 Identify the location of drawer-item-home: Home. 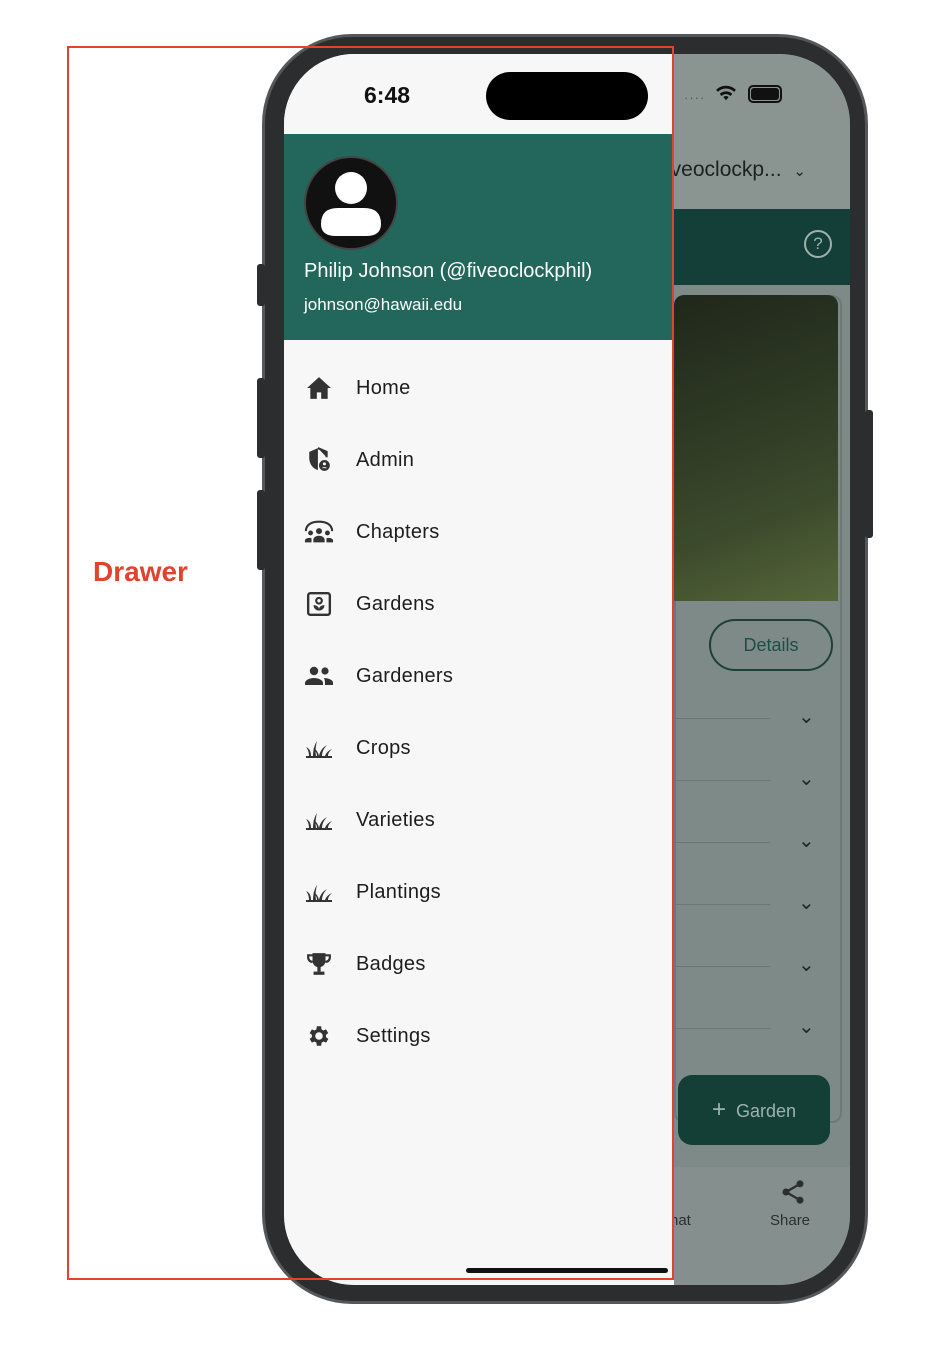
(479, 388).